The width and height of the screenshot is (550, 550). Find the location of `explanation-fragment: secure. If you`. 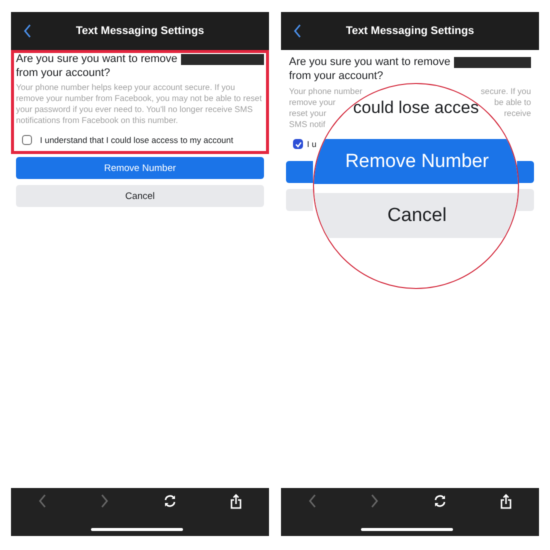

explanation-fragment: secure. If you is located at coordinates (505, 91).